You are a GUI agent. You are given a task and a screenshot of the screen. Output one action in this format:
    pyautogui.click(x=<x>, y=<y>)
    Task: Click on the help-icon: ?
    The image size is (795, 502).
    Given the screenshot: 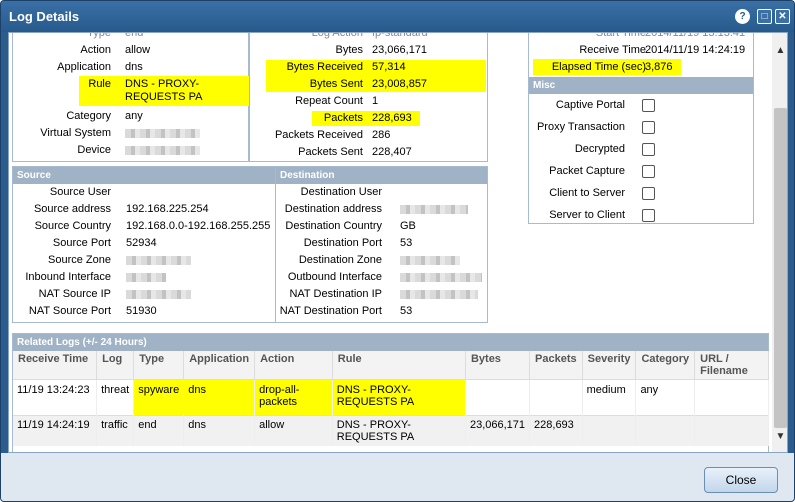 What is the action you would take?
    pyautogui.click(x=742, y=16)
    